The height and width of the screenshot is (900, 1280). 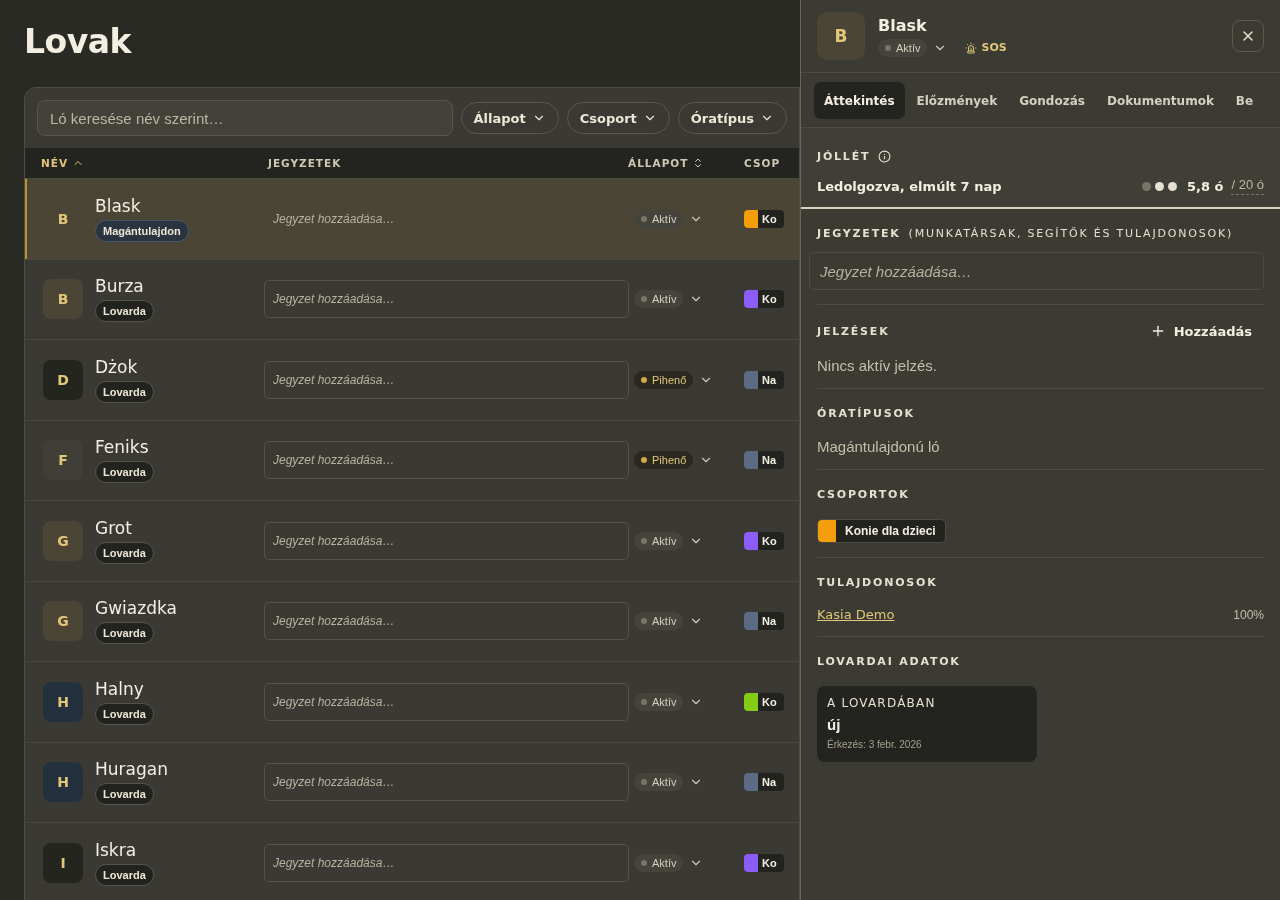 What do you see at coordinates (119, 286) in the screenshot?
I see `horse-name: Burza` at bounding box center [119, 286].